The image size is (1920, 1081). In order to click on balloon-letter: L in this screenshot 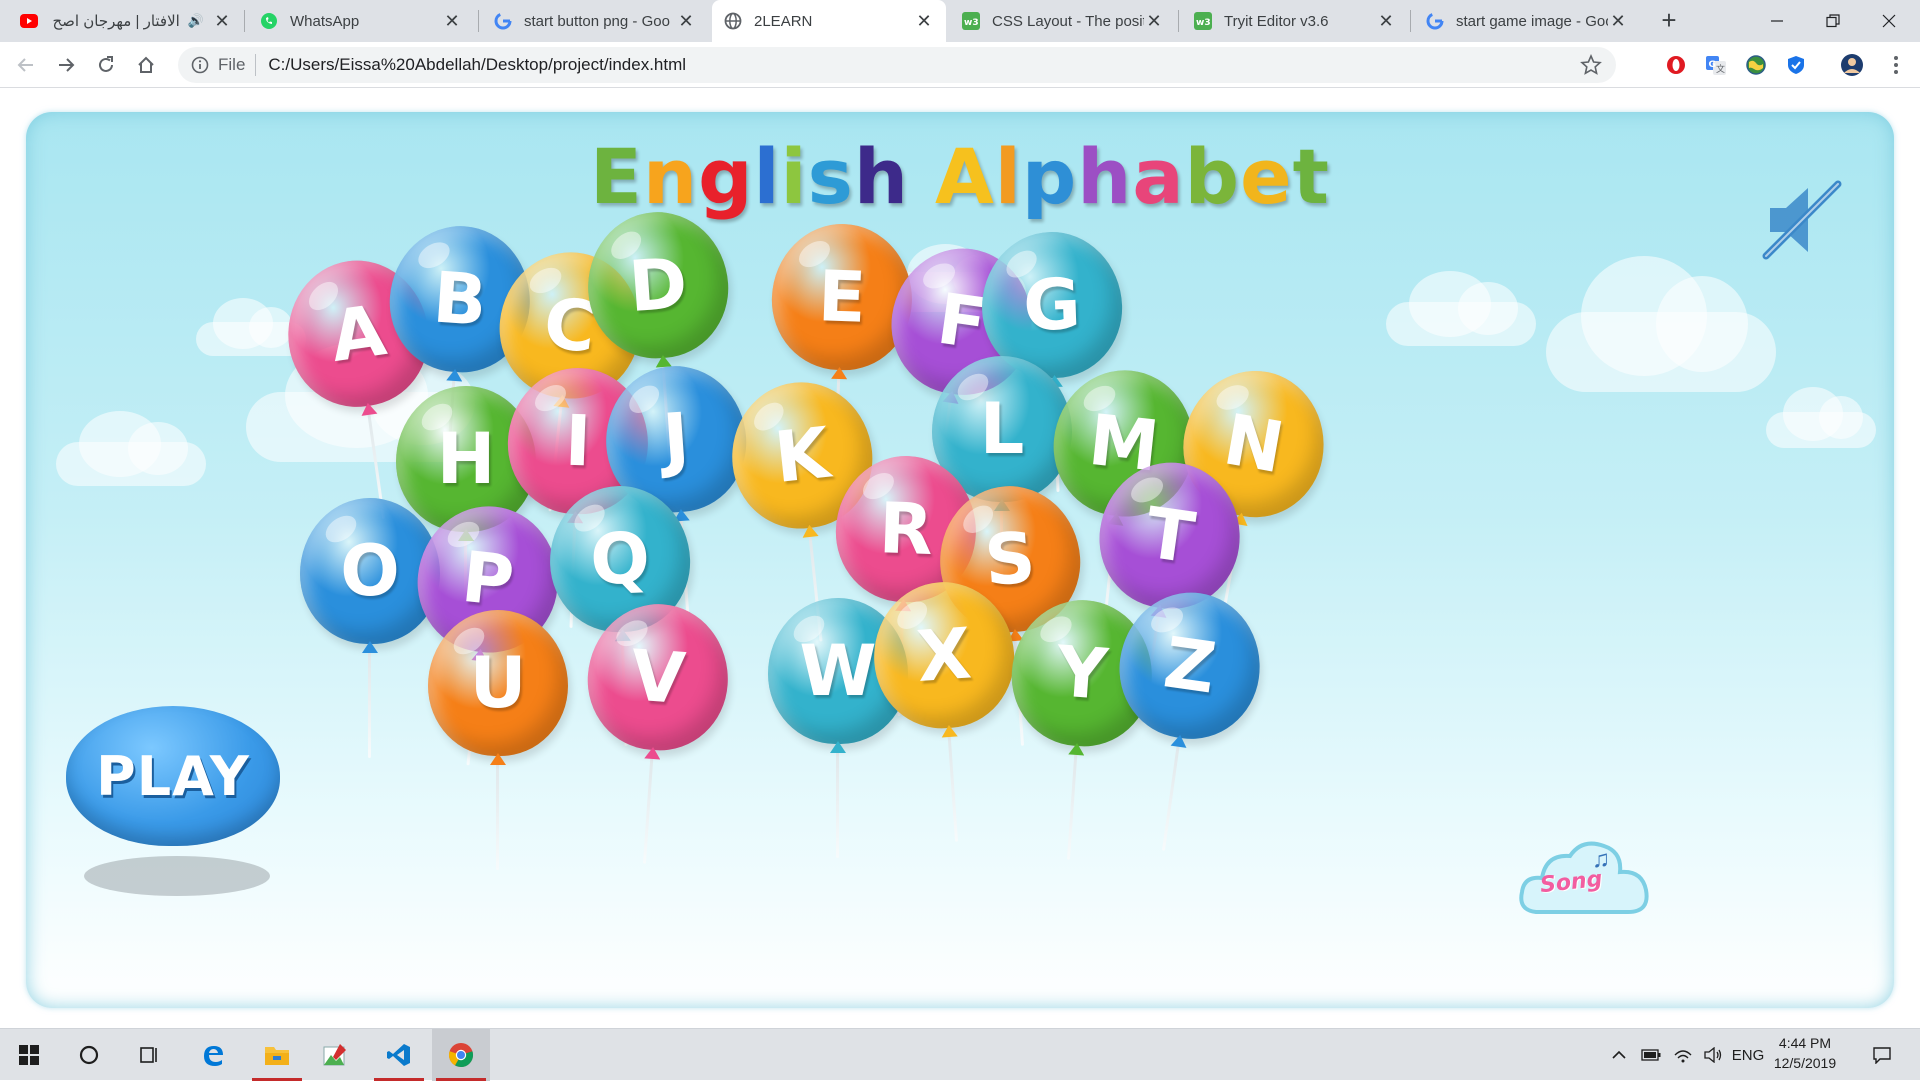, I will do `click(1002, 429)`.